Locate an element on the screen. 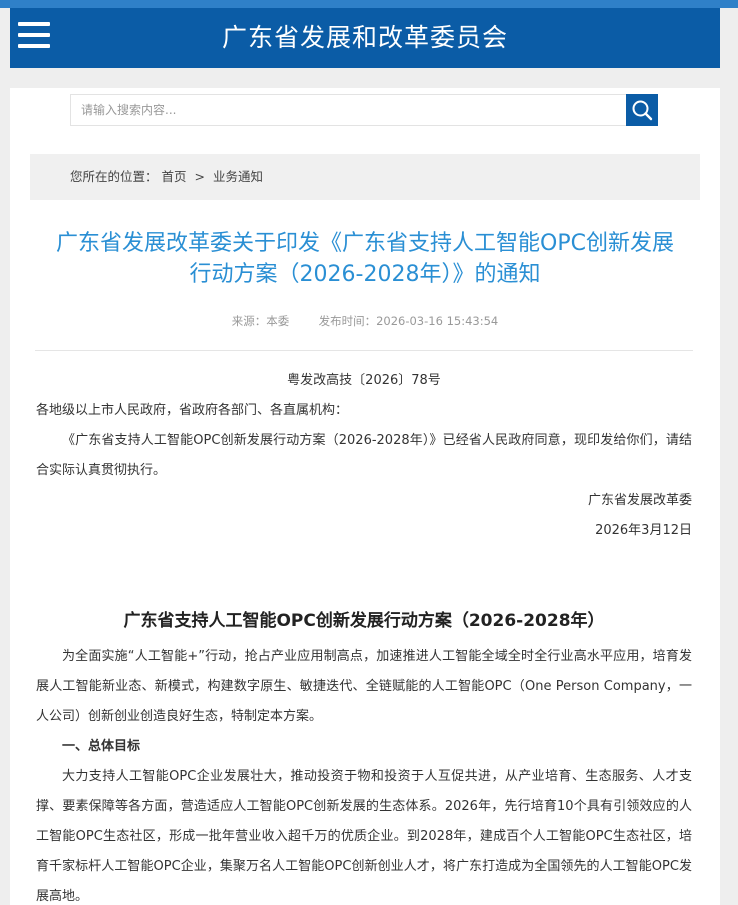 This screenshot has width=738, height=905. site-header: 广东省发展和改革委员会 is located at coordinates (365, 38).